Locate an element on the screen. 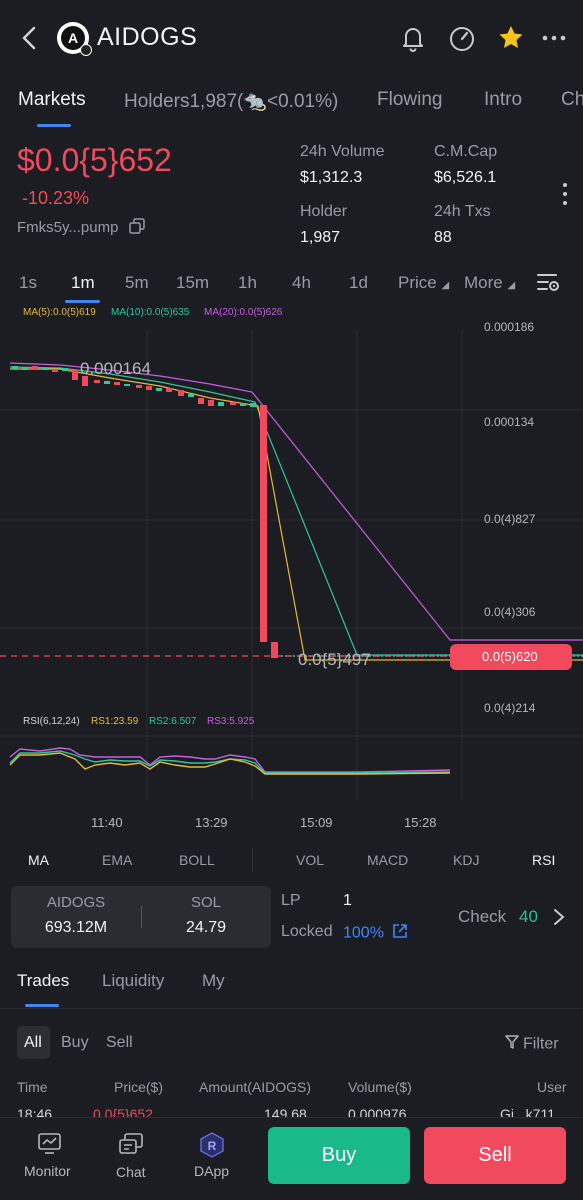 This screenshot has height=1200, width=583. x-axis-label: 11:40 is located at coordinates (107, 822).